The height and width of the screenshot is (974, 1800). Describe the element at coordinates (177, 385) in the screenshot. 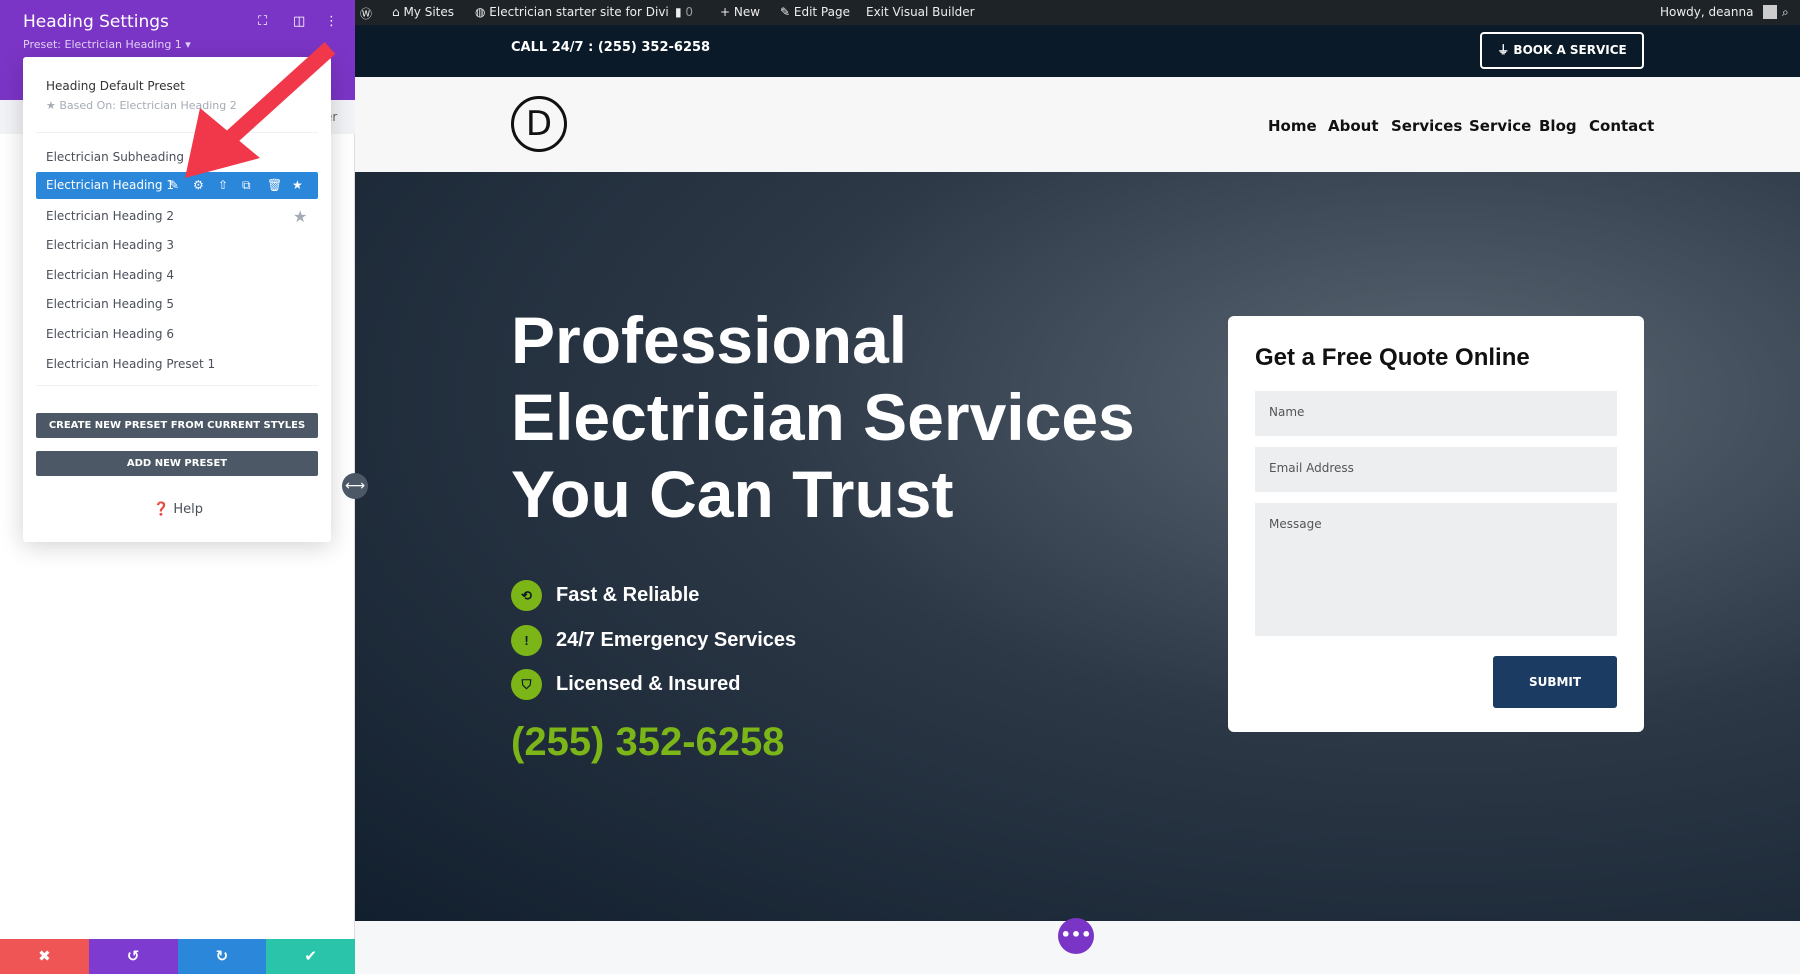

I see `divider` at that location.